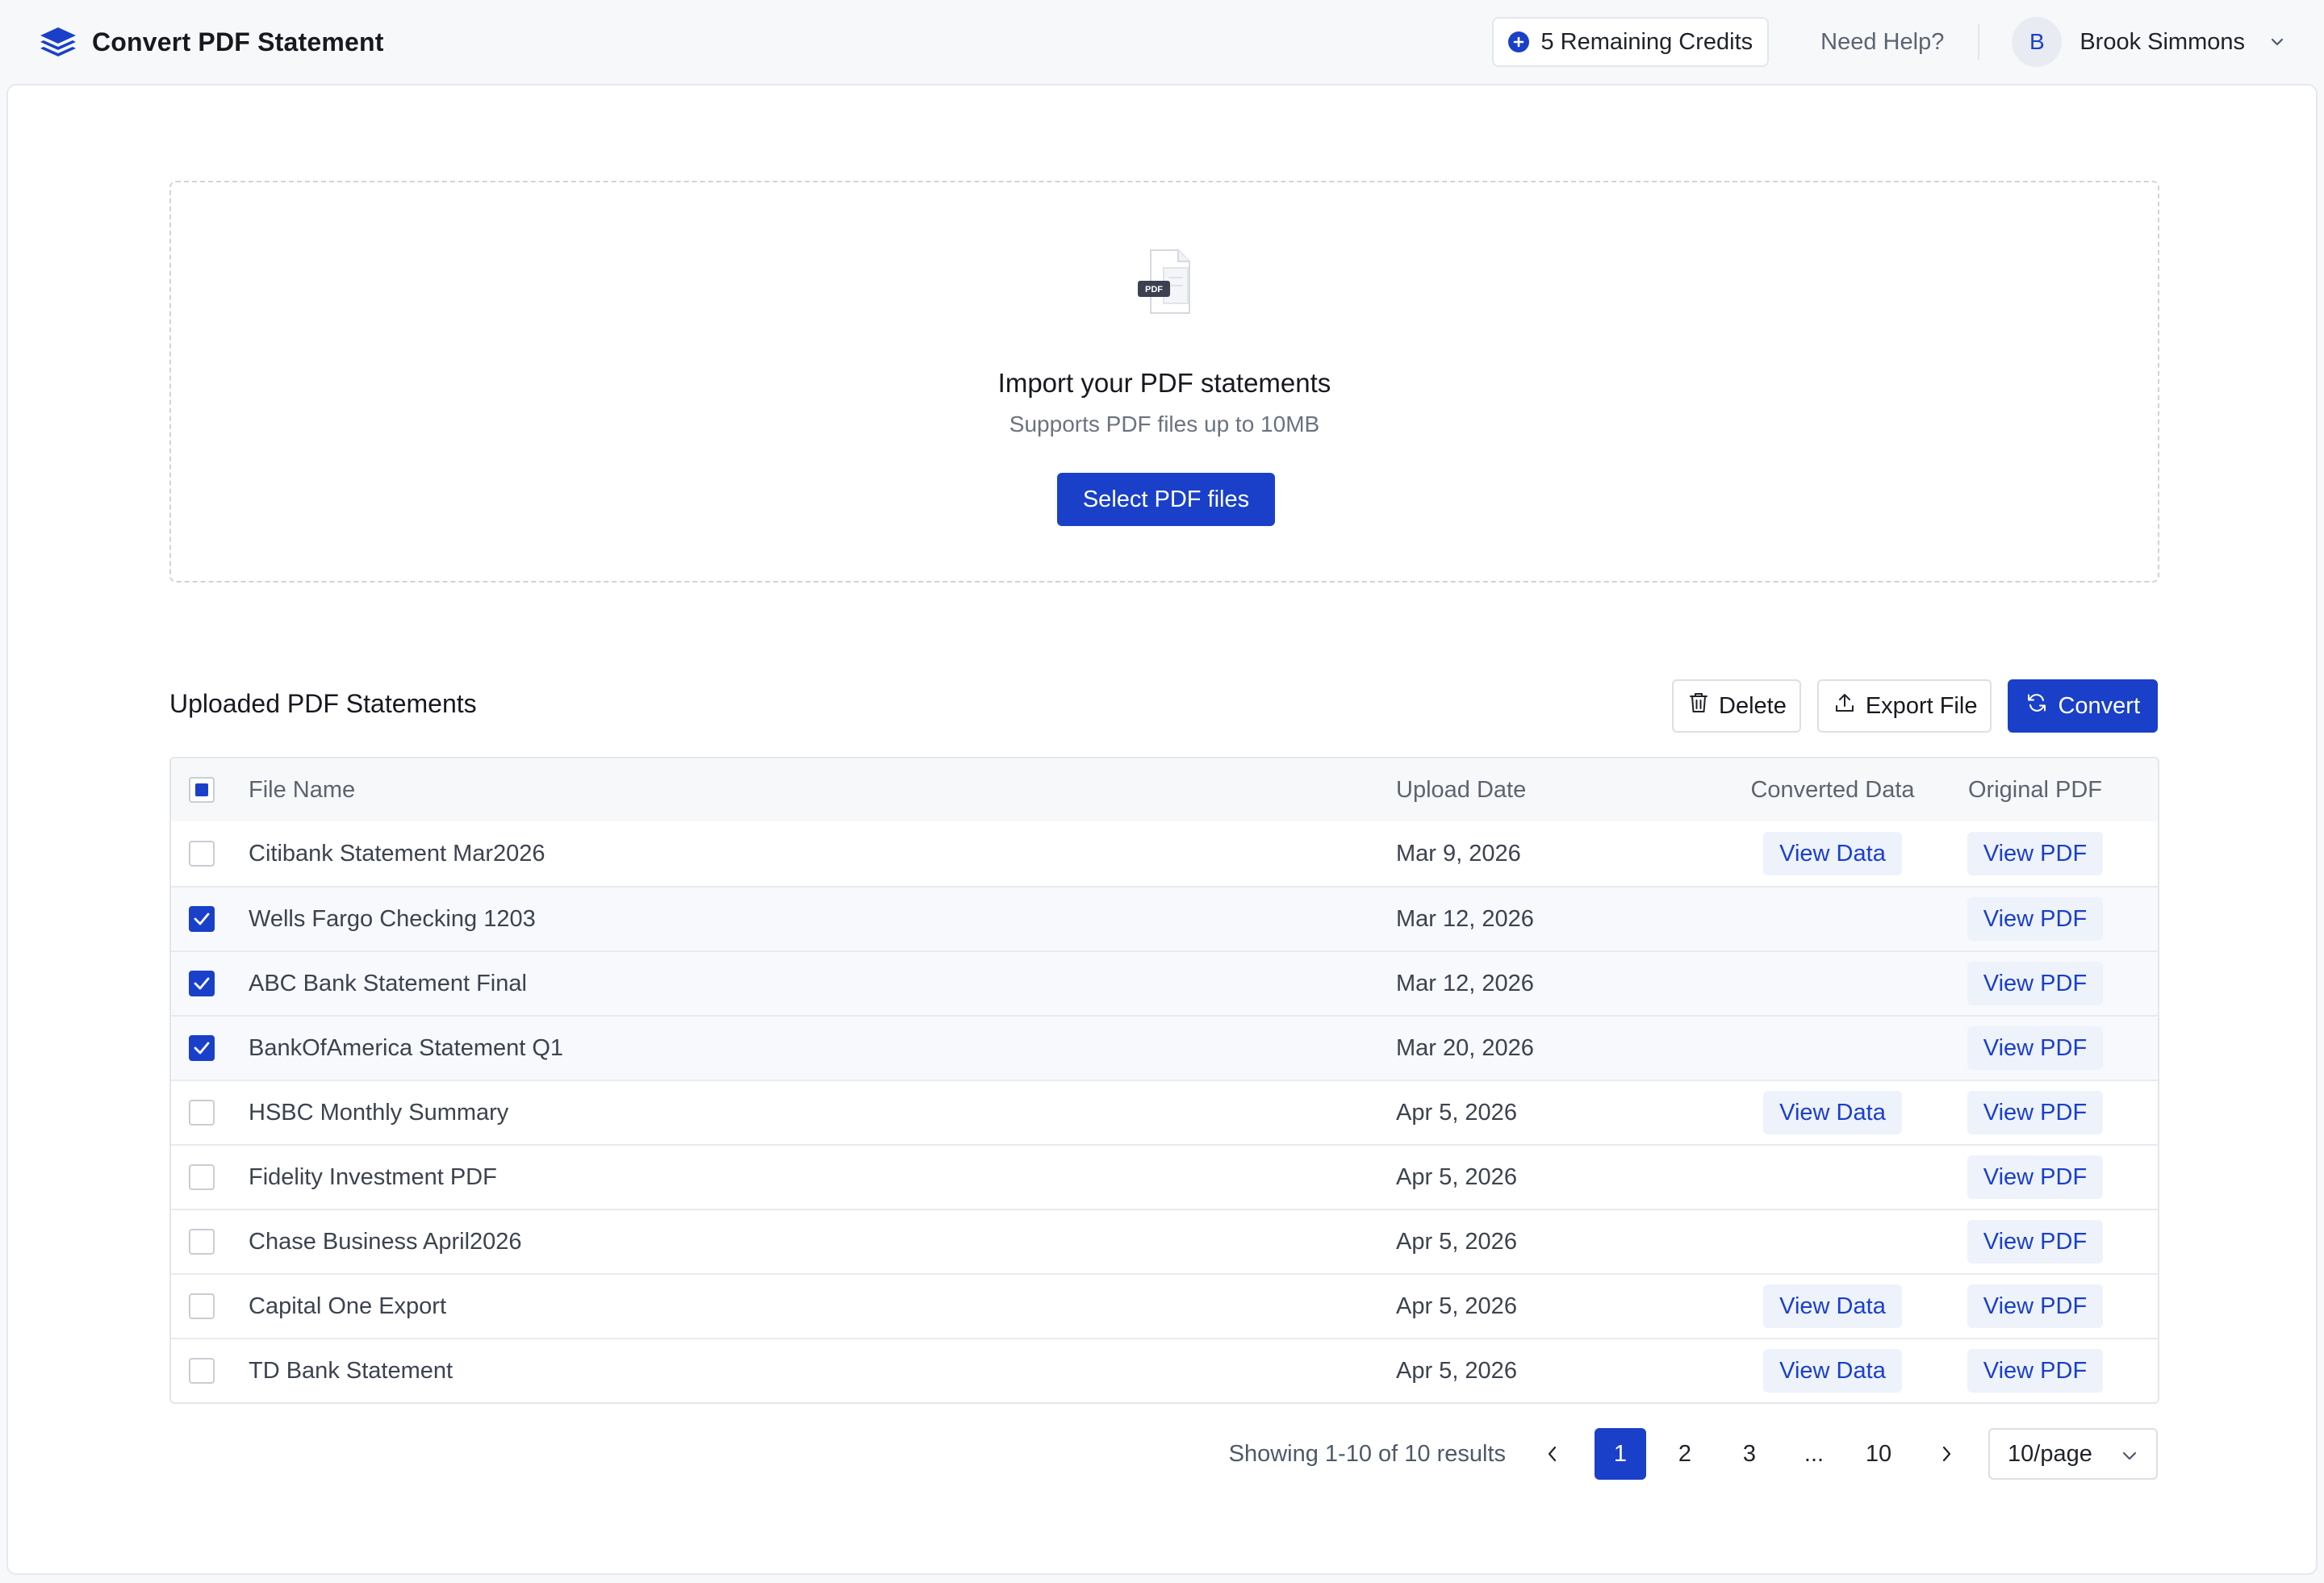 This screenshot has width=2324, height=1583. I want to click on file-name: HSBC Monthly Summary, so click(379, 1112).